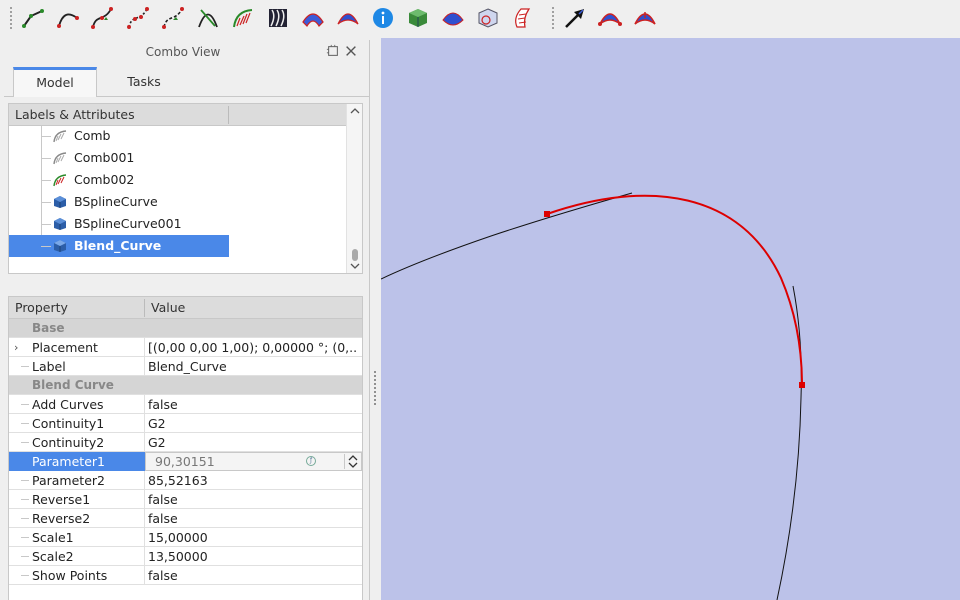 This screenshot has width=960, height=600. What do you see at coordinates (383, 18) in the screenshot?
I see `info-tool-button` at bounding box center [383, 18].